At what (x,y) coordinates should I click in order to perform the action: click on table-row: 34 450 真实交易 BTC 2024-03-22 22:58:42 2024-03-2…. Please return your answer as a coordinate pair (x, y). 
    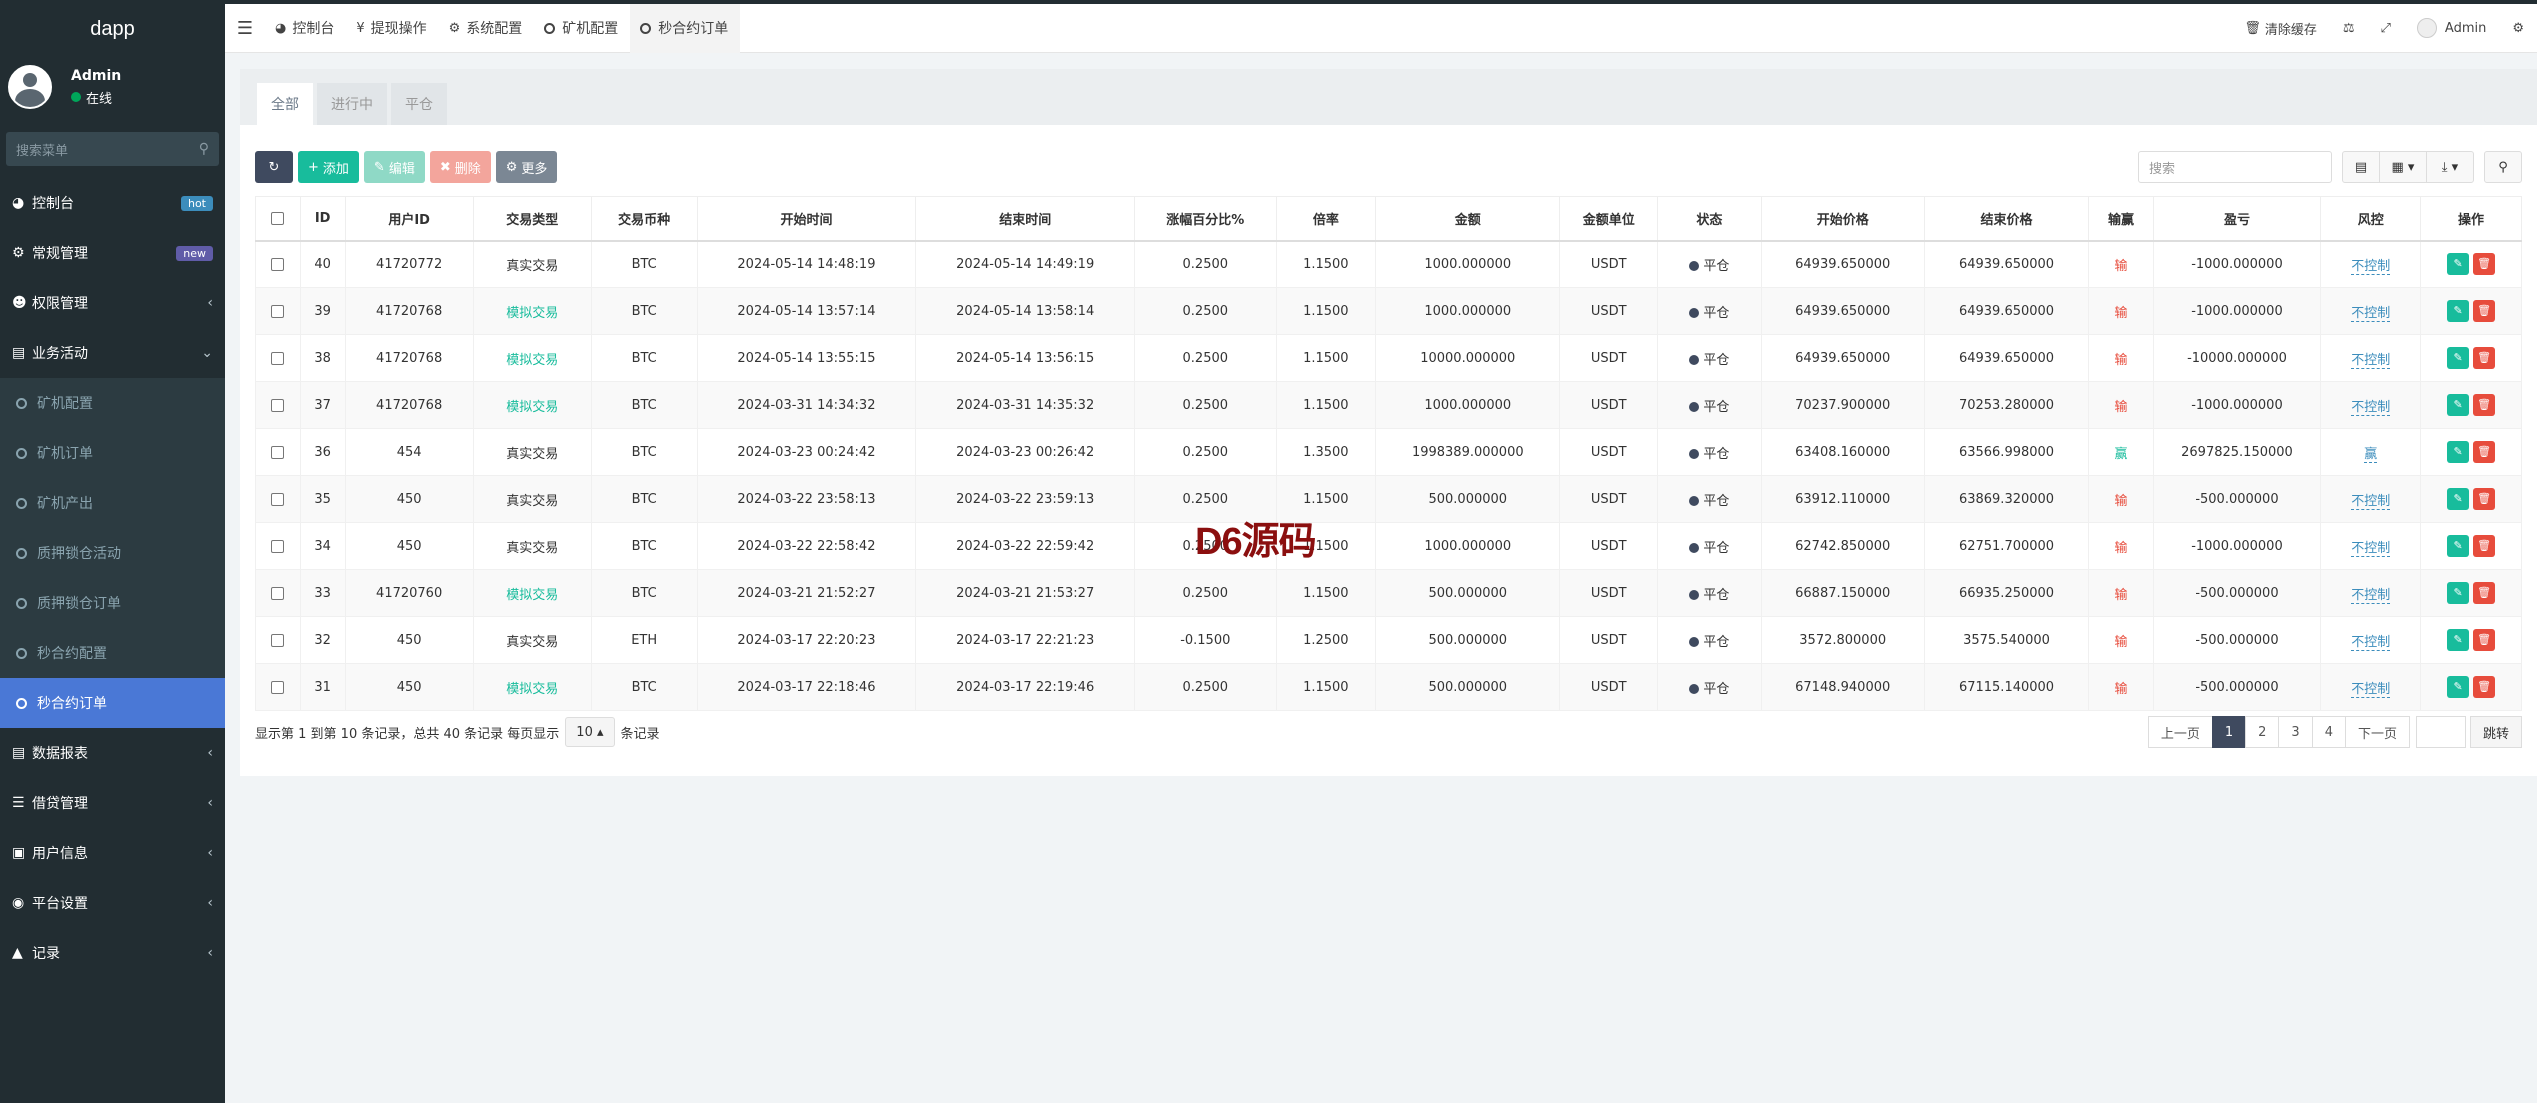
    Looking at the image, I should click on (1388, 546).